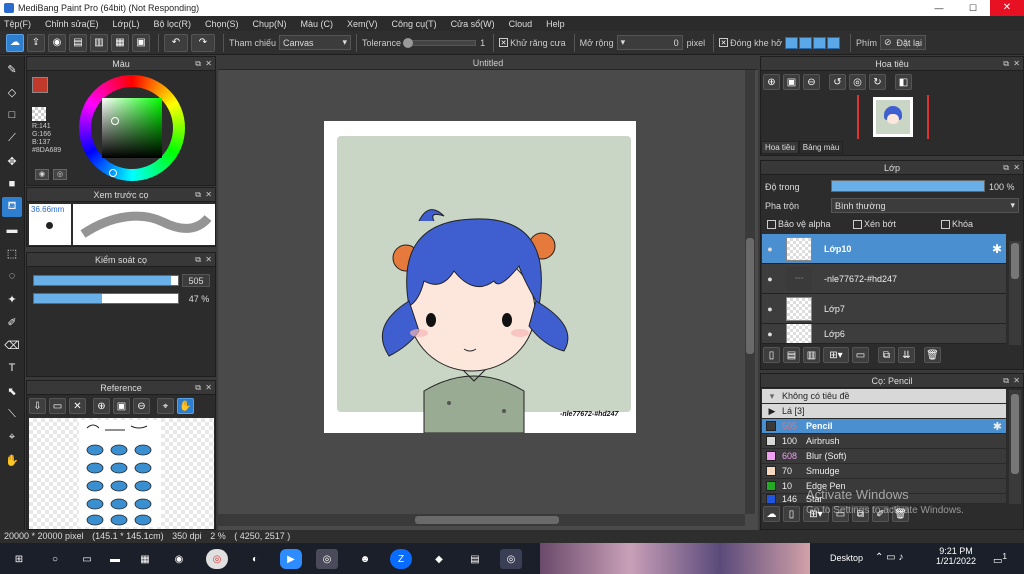 The image size is (1024, 574). I want to click on cloud-download-icon: ⇩, so click(37, 406).